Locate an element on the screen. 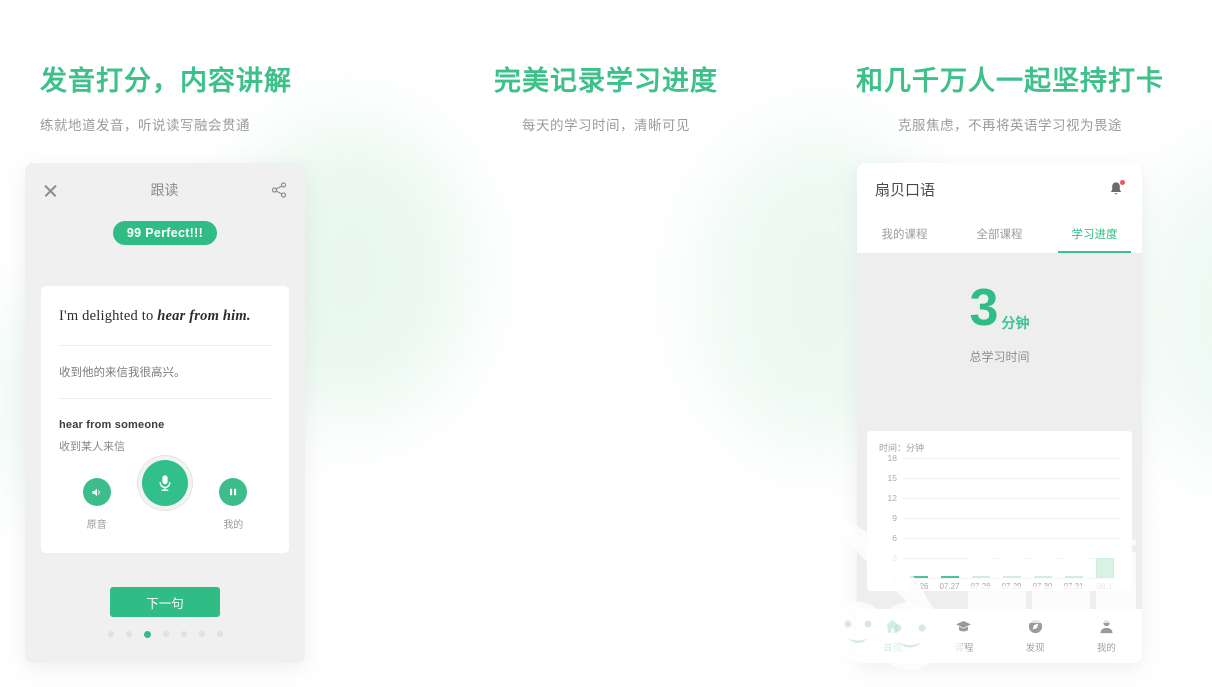 The height and width of the screenshot is (687, 1212). pagination-dots is located at coordinates (165, 634).